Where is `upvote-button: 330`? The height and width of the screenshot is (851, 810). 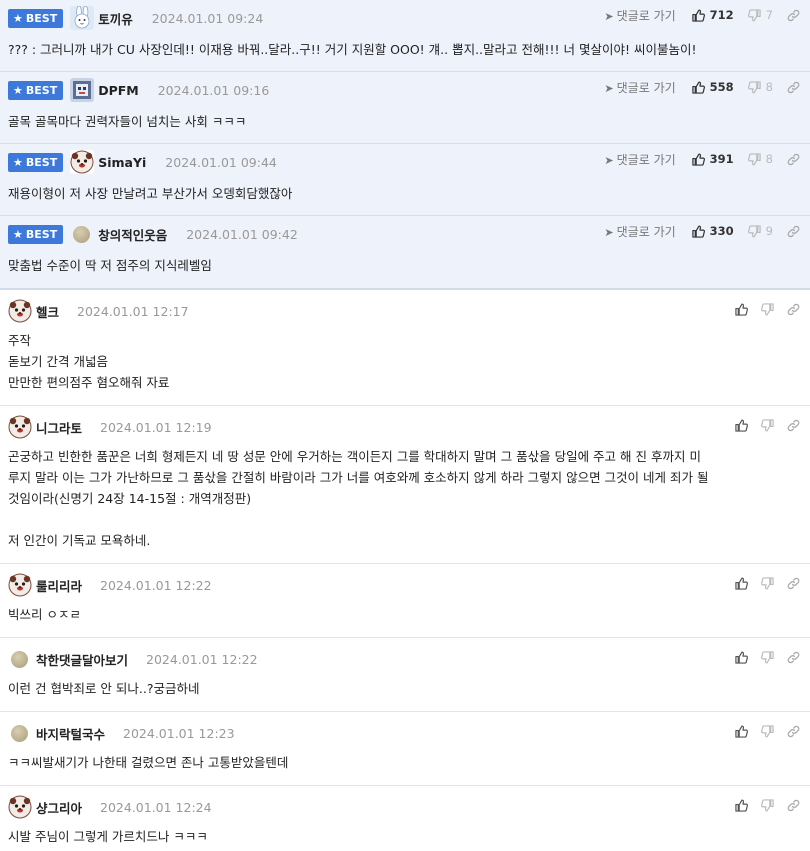 upvote-button: 330 is located at coordinates (712, 231).